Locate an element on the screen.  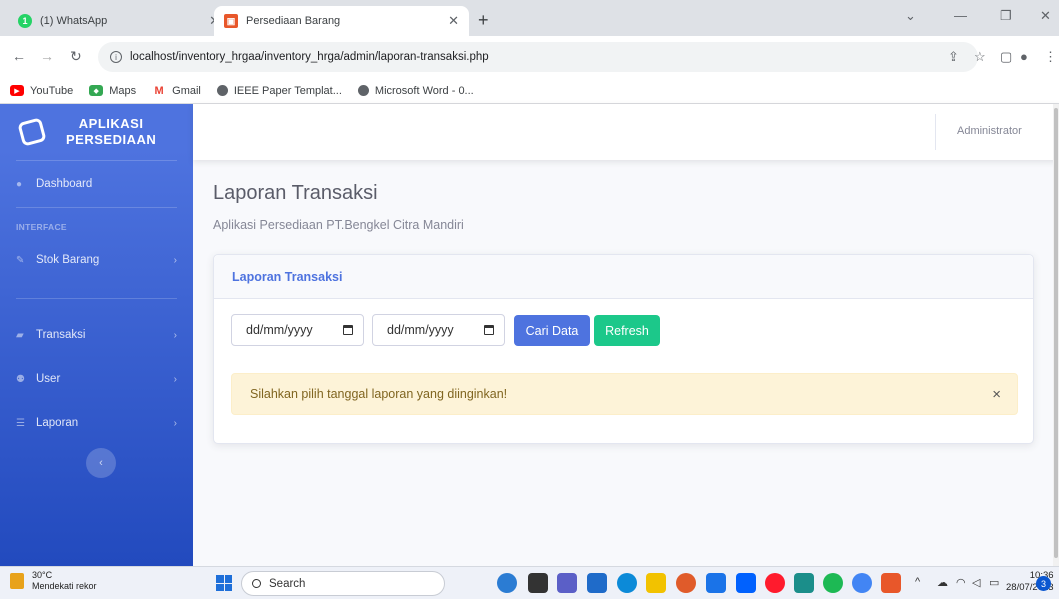
windows-start-icon is located at coordinates (224, 583).